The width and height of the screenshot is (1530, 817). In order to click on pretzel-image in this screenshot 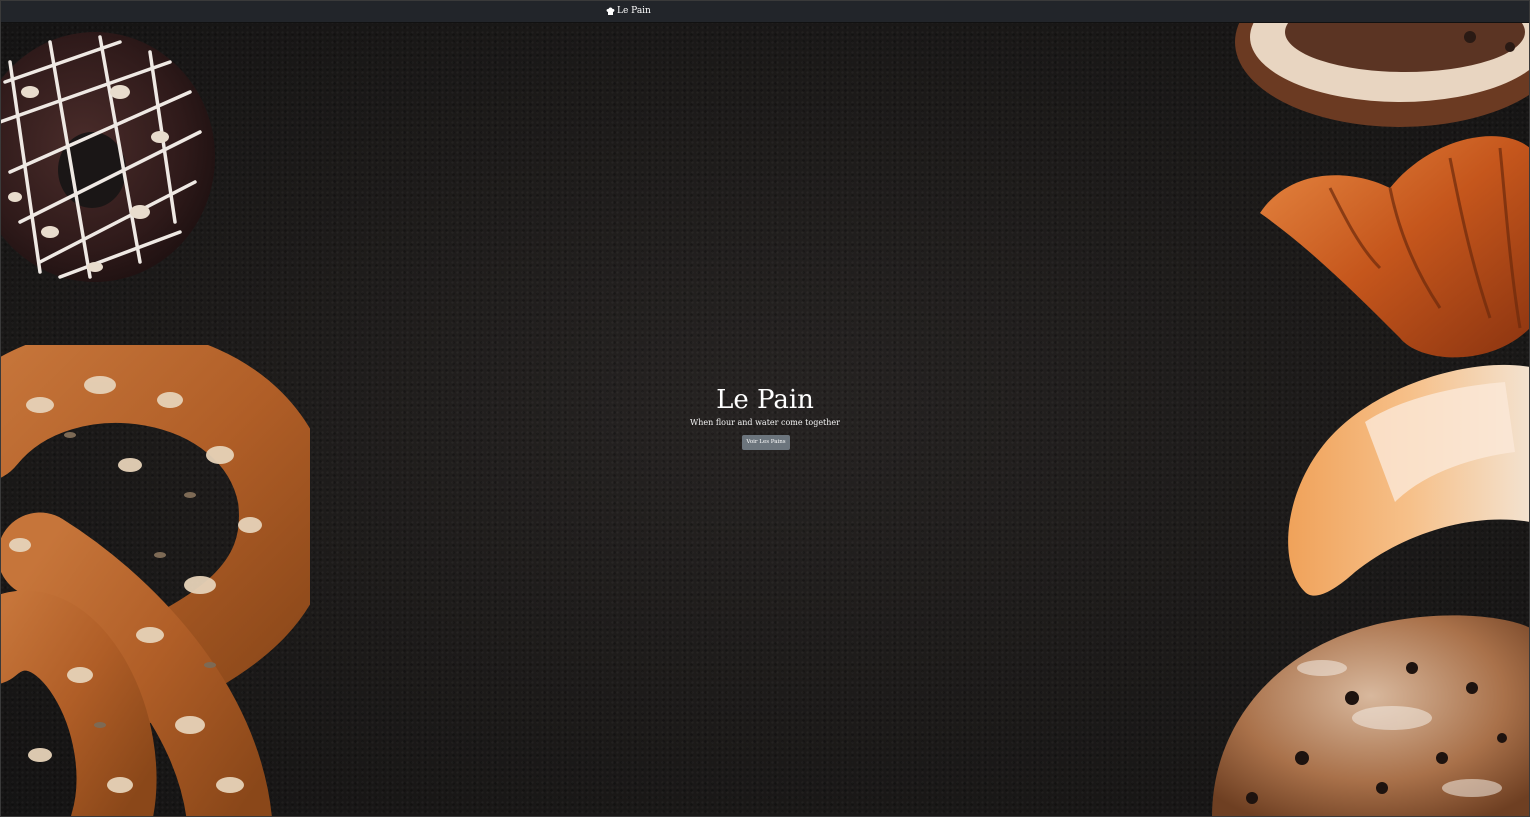, I will do `click(155, 581)`.